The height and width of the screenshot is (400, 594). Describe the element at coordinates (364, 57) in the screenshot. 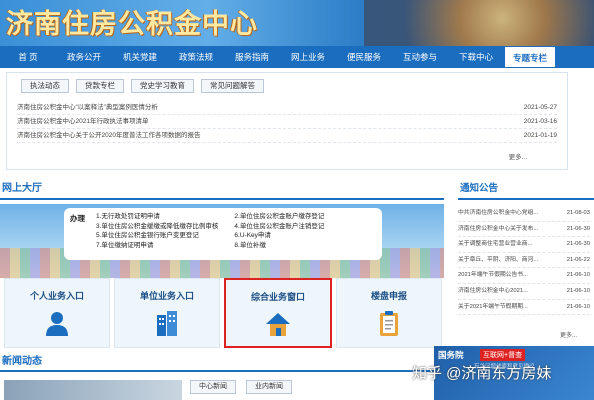

I see `nav-item: 便民服务` at that location.